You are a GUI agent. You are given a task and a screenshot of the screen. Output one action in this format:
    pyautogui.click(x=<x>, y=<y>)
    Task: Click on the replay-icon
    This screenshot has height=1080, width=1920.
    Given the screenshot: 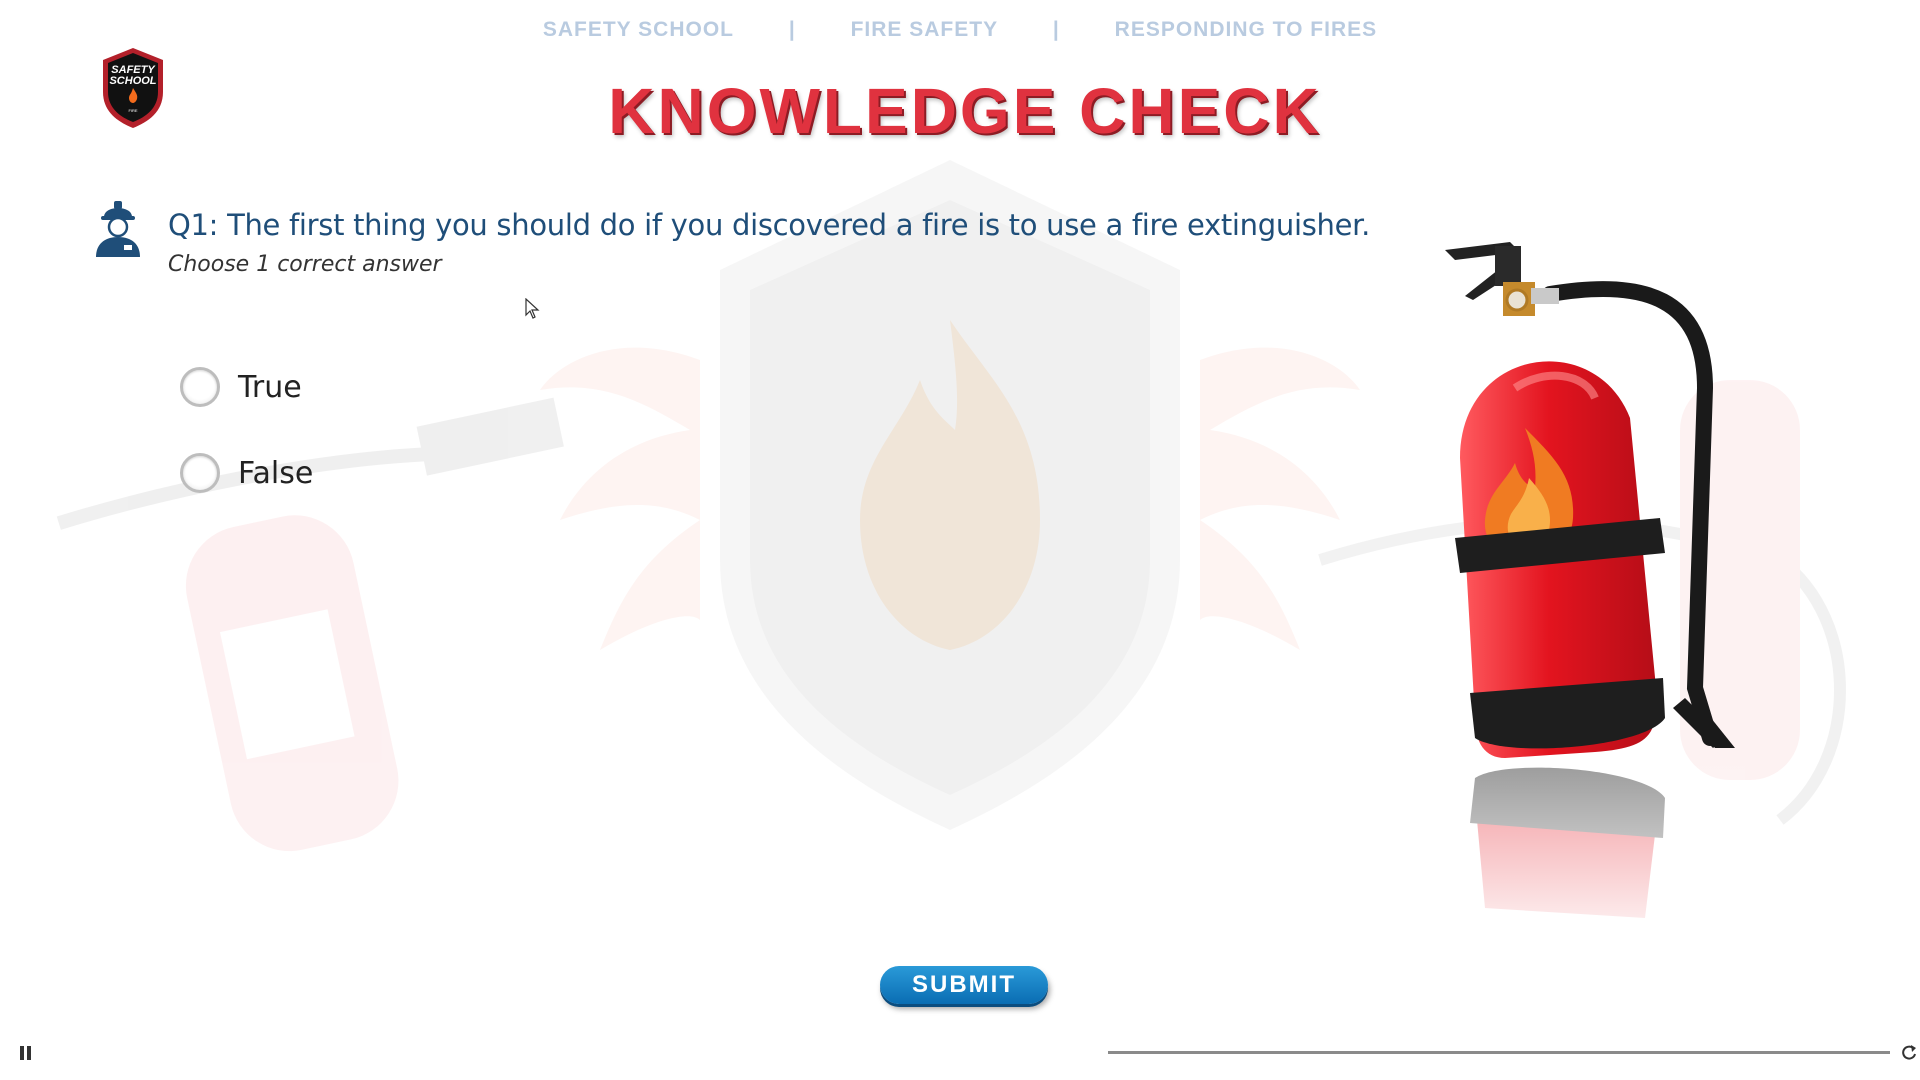 What is the action you would take?
    pyautogui.click(x=1909, y=1052)
    